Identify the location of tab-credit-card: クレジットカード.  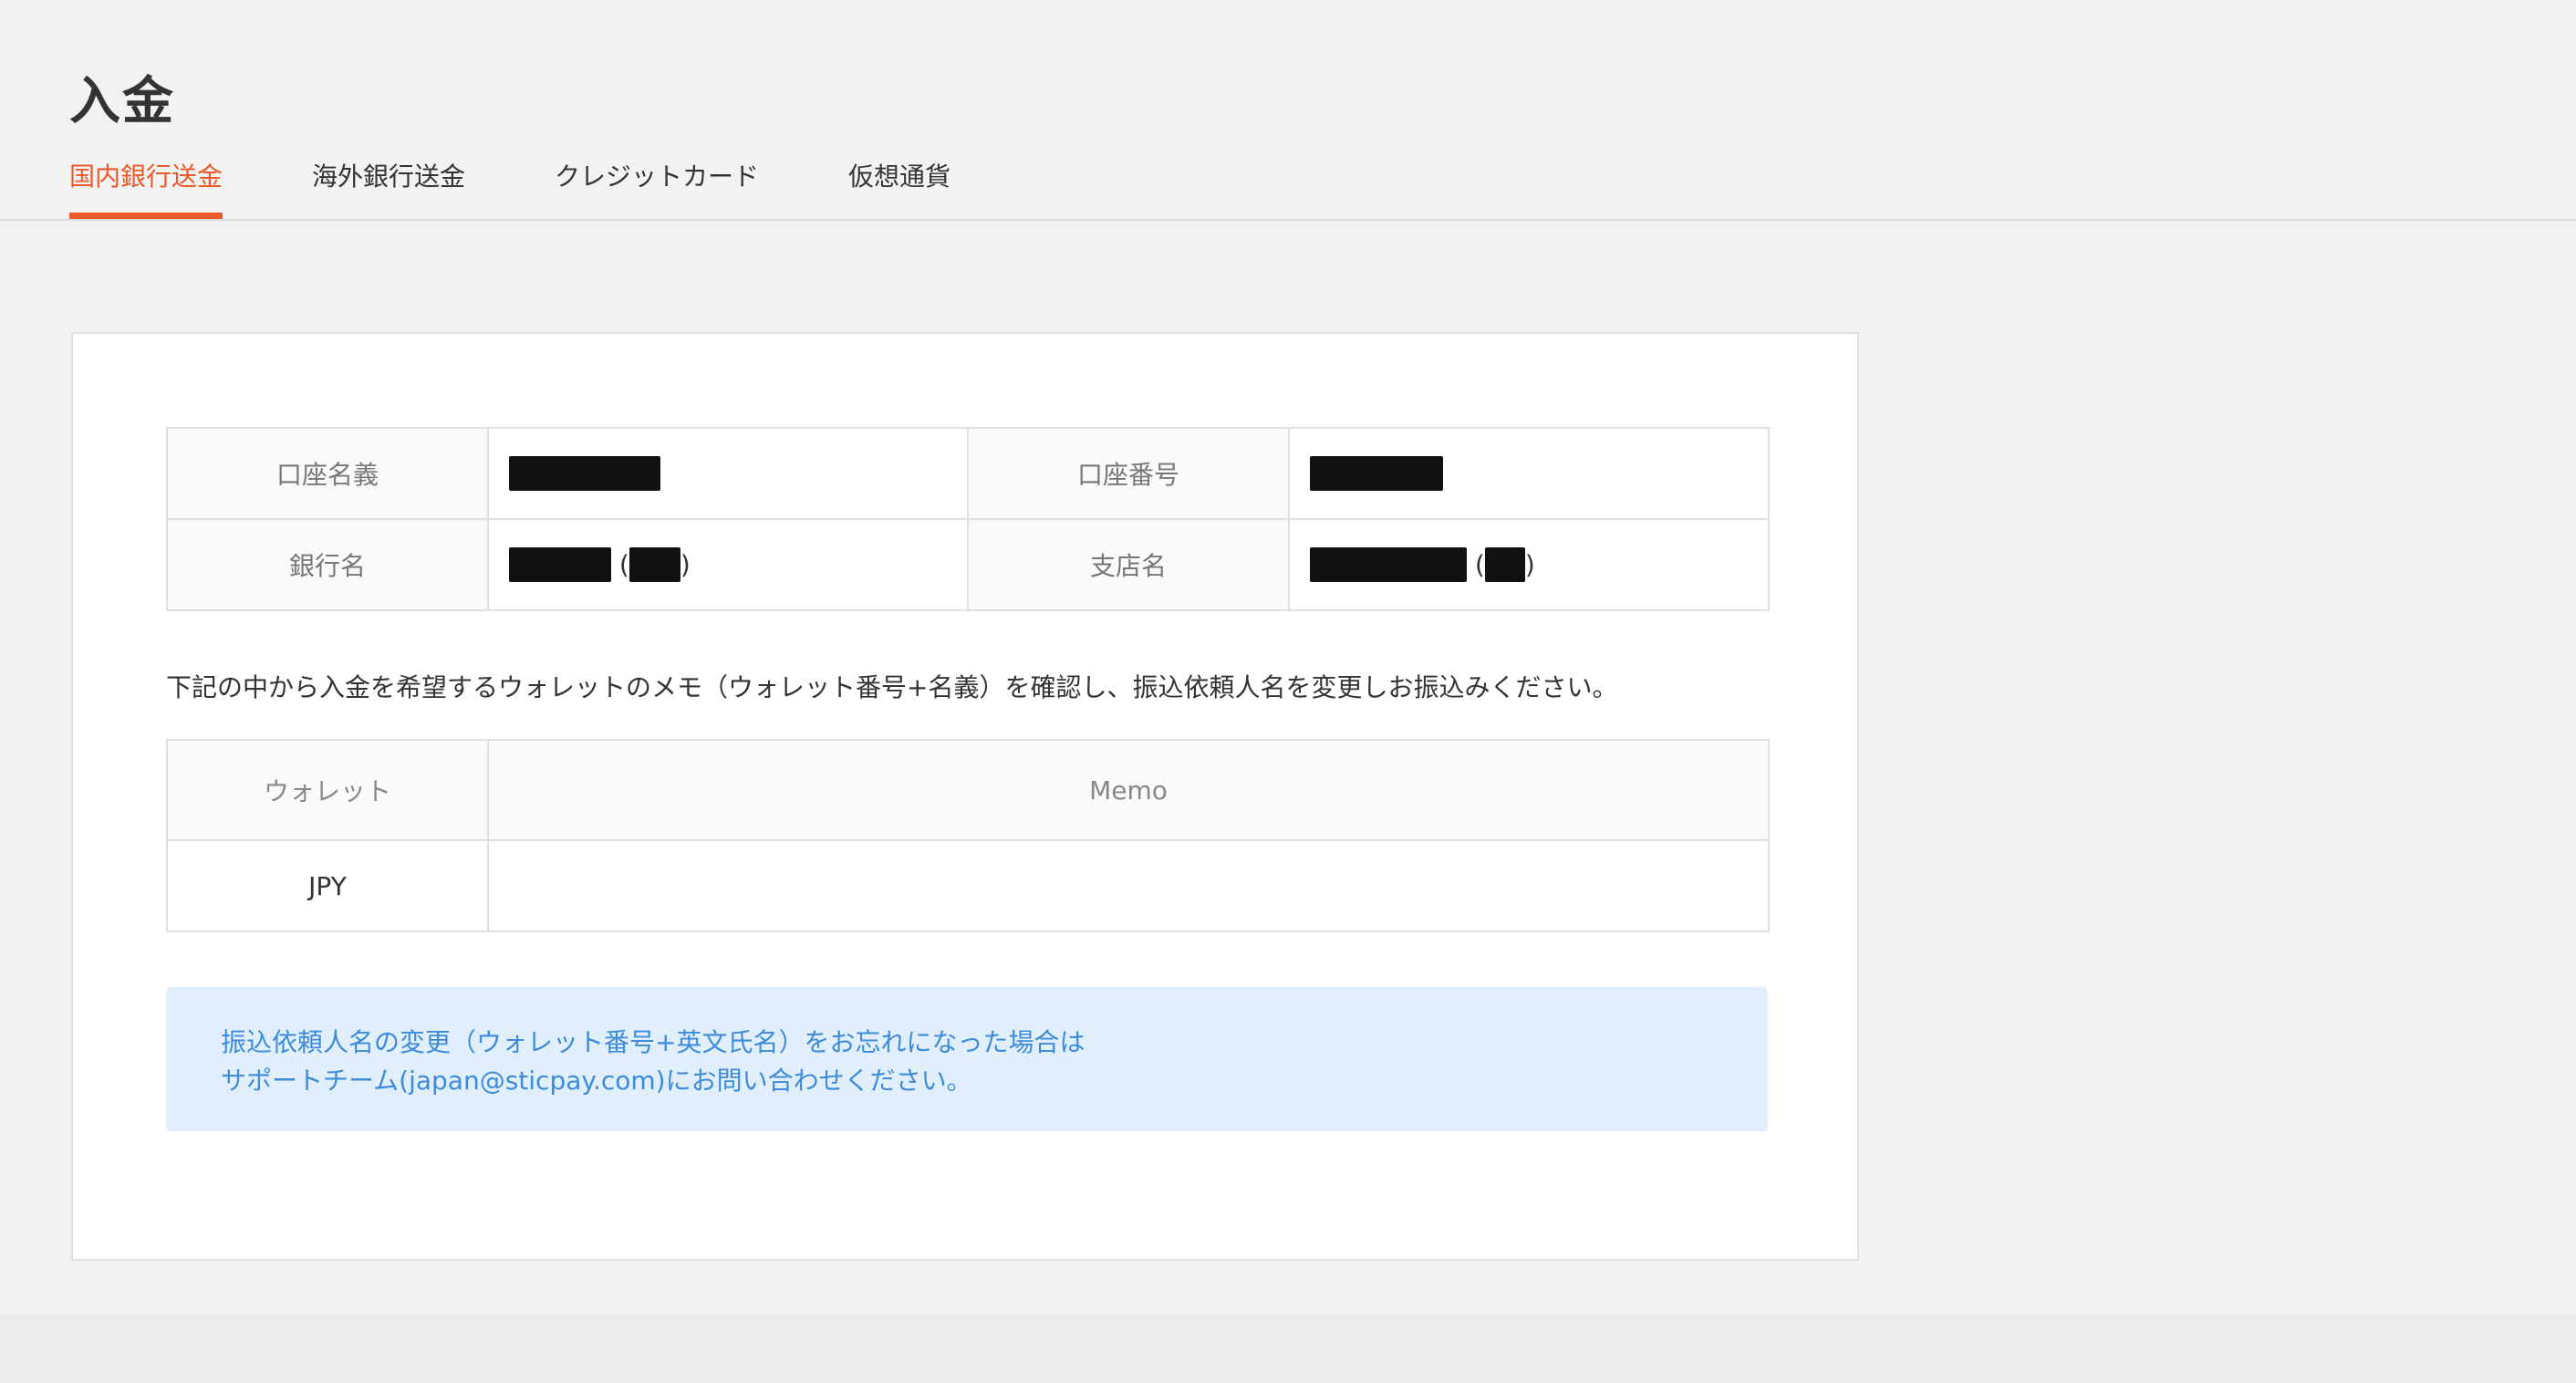
(657, 186).